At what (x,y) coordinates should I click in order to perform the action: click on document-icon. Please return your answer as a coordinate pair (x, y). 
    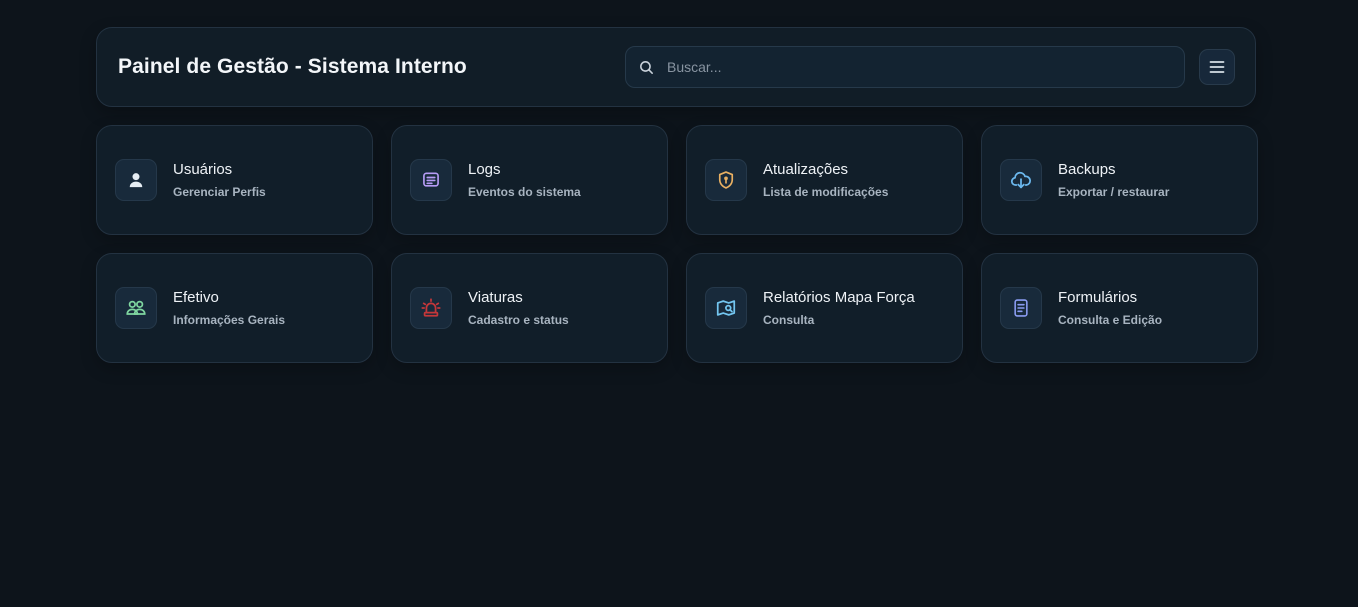
    Looking at the image, I should click on (1021, 308).